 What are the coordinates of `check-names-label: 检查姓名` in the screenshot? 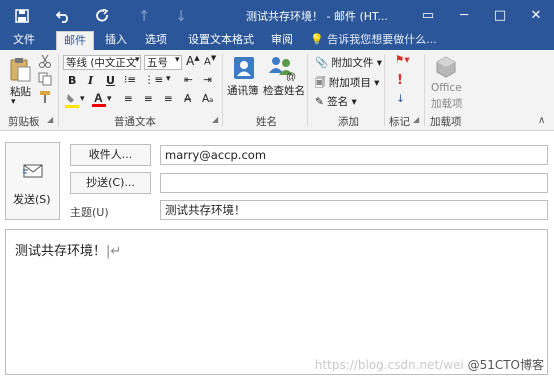 It's located at (284, 90).